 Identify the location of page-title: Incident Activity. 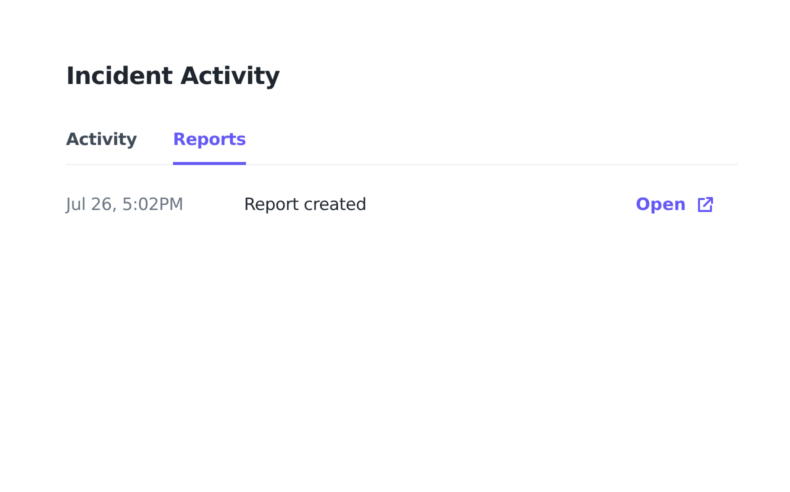
(173, 76).